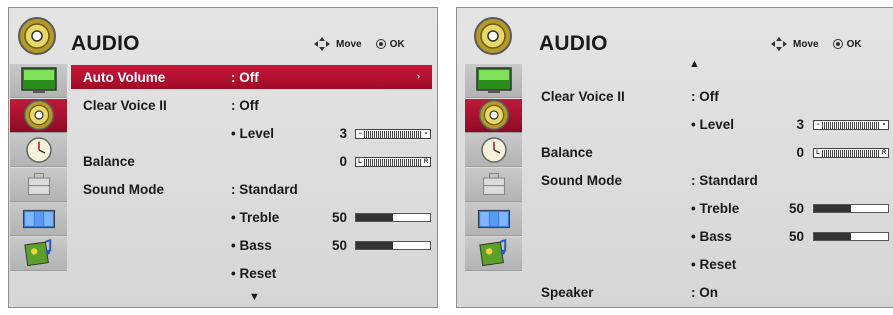 This screenshot has height=315, width=893. I want to click on media-icon, so click(494, 253).